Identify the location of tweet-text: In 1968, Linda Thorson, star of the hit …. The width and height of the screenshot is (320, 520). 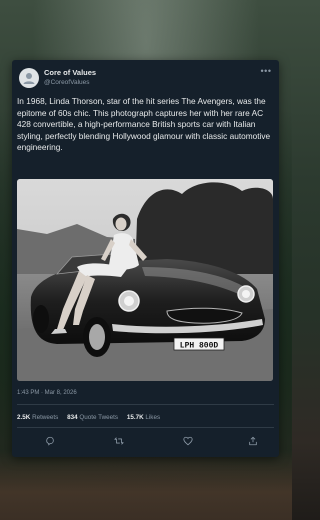
(144, 124).